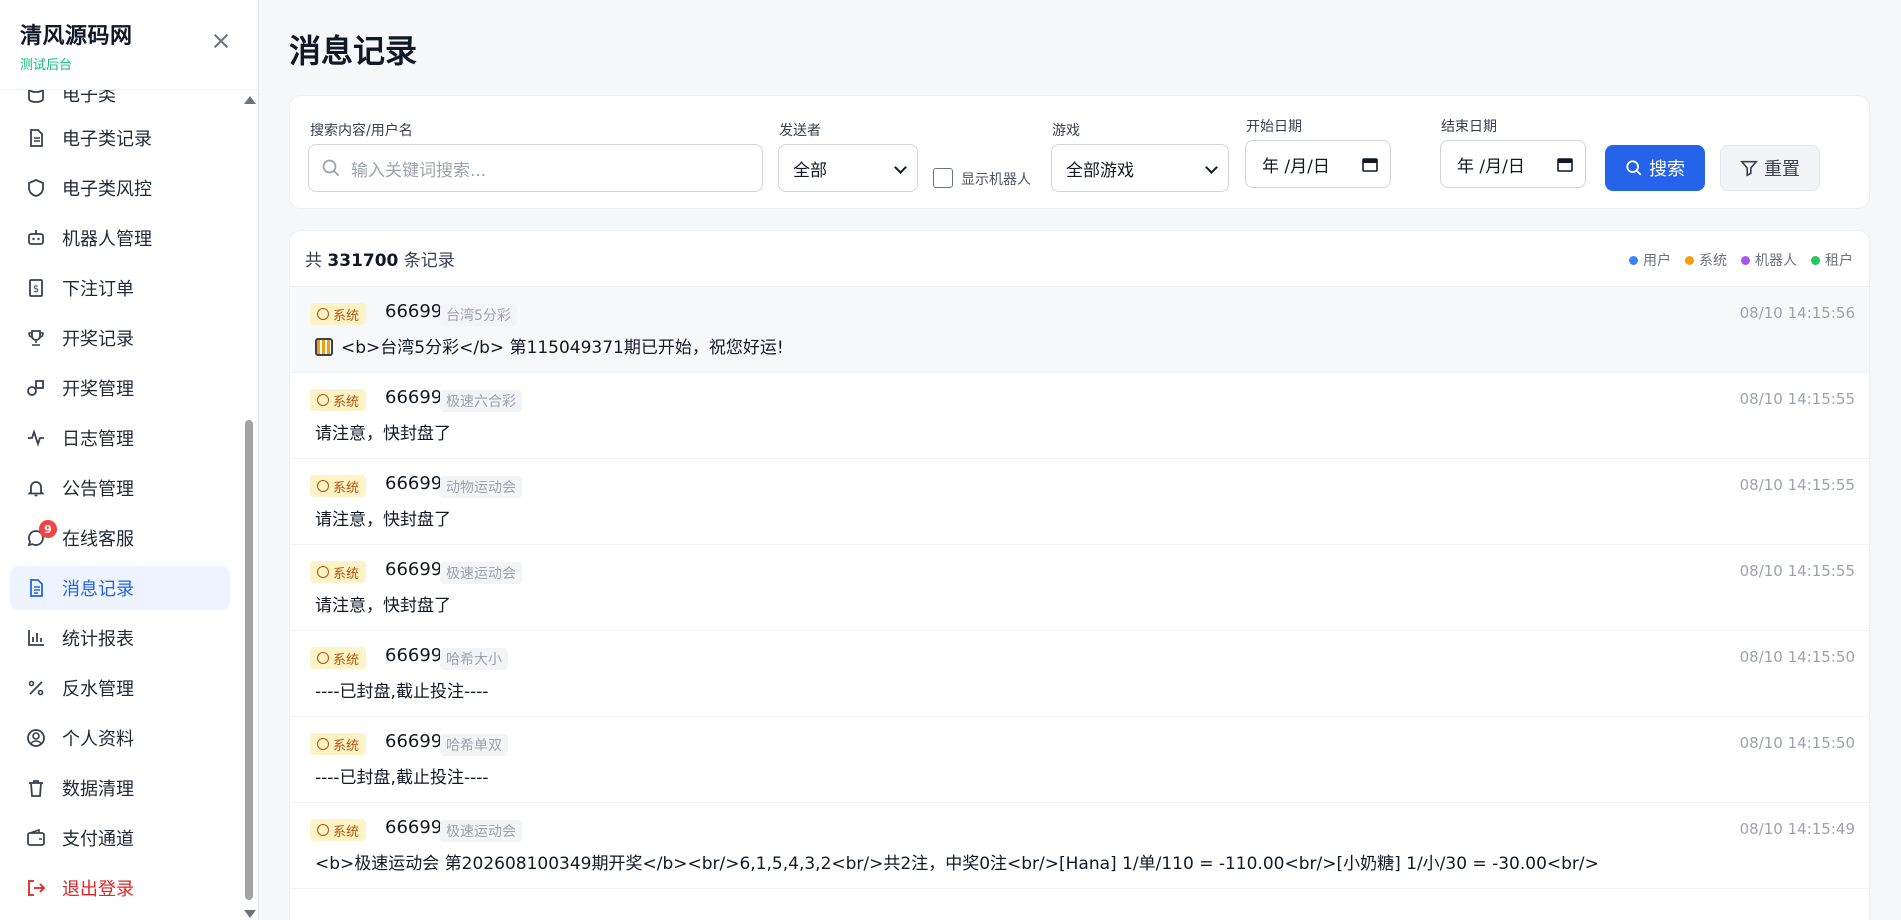 This screenshot has height=920, width=1901. What do you see at coordinates (1296, 166) in the screenshot?
I see `start-date-value: 年 /月/日` at bounding box center [1296, 166].